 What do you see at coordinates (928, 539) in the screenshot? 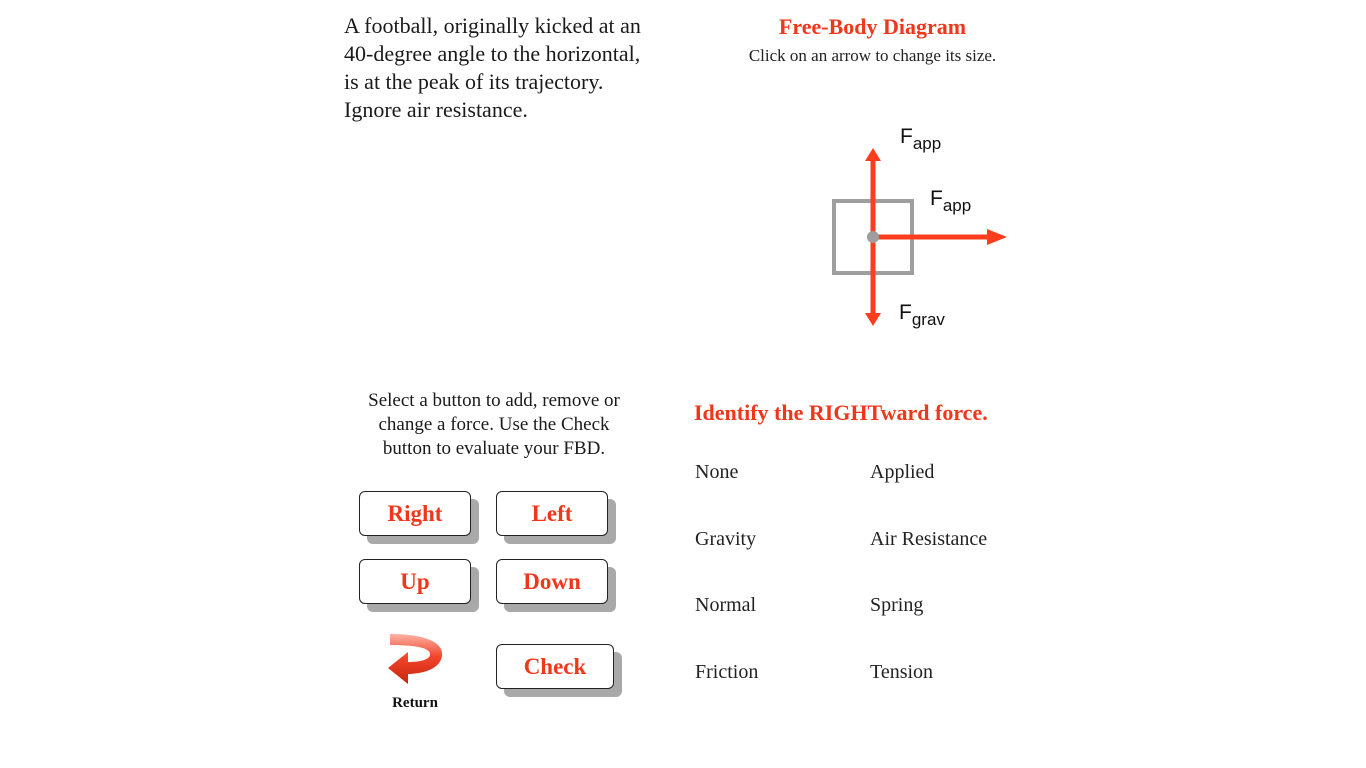
I see `option-air-resistance: Air Resistance` at bounding box center [928, 539].